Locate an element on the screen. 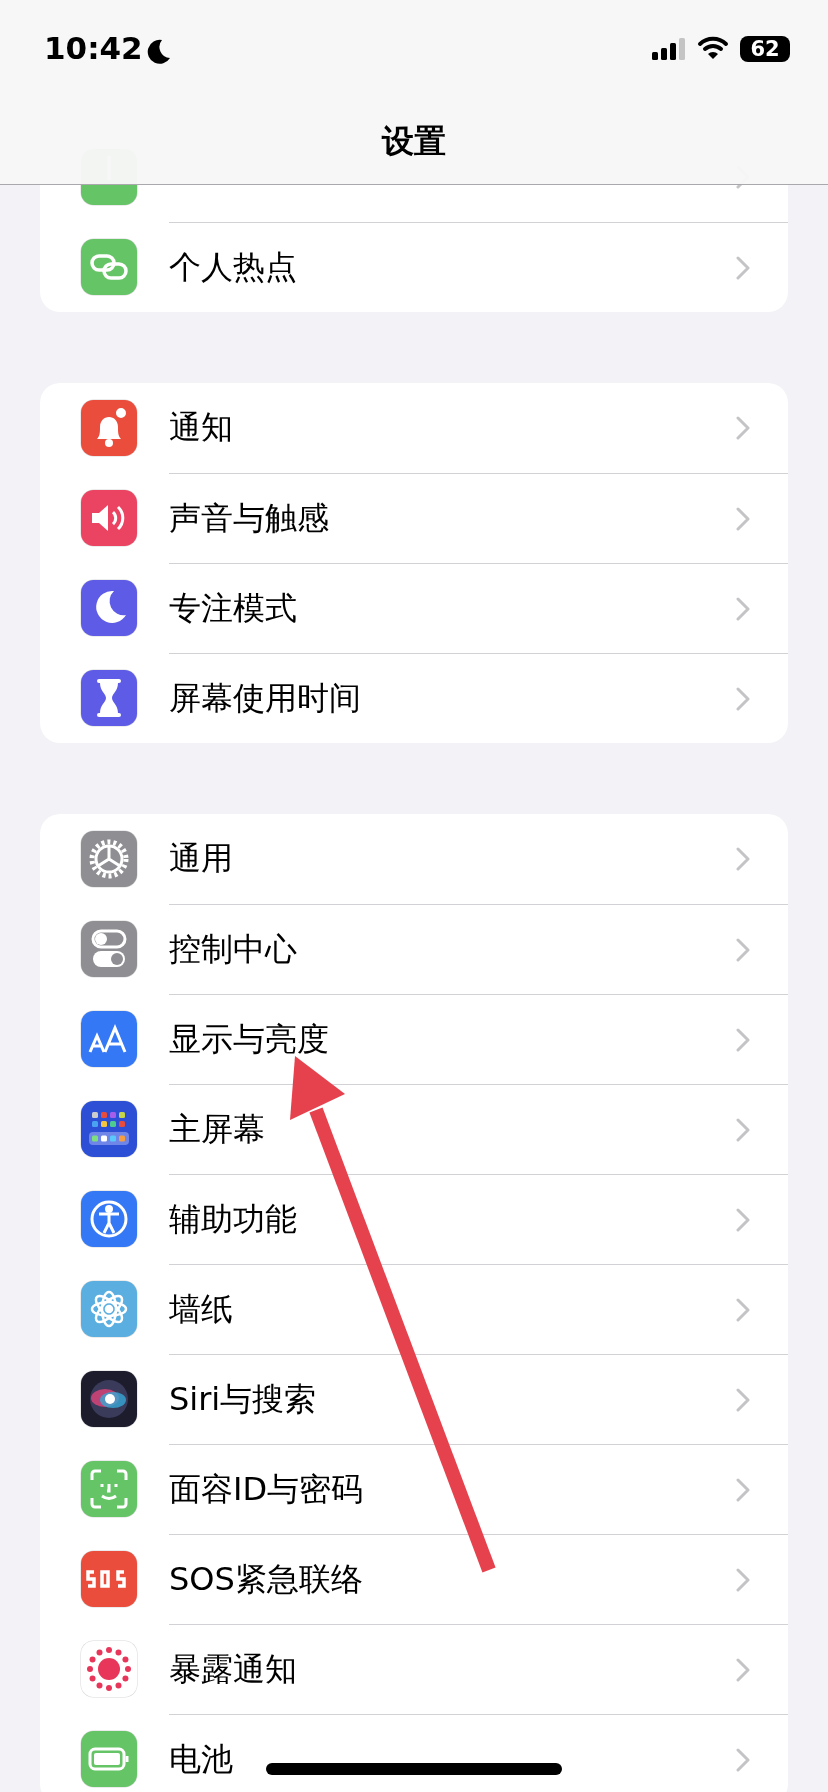  settings-item: 个人热点 is located at coordinates (452, 267).